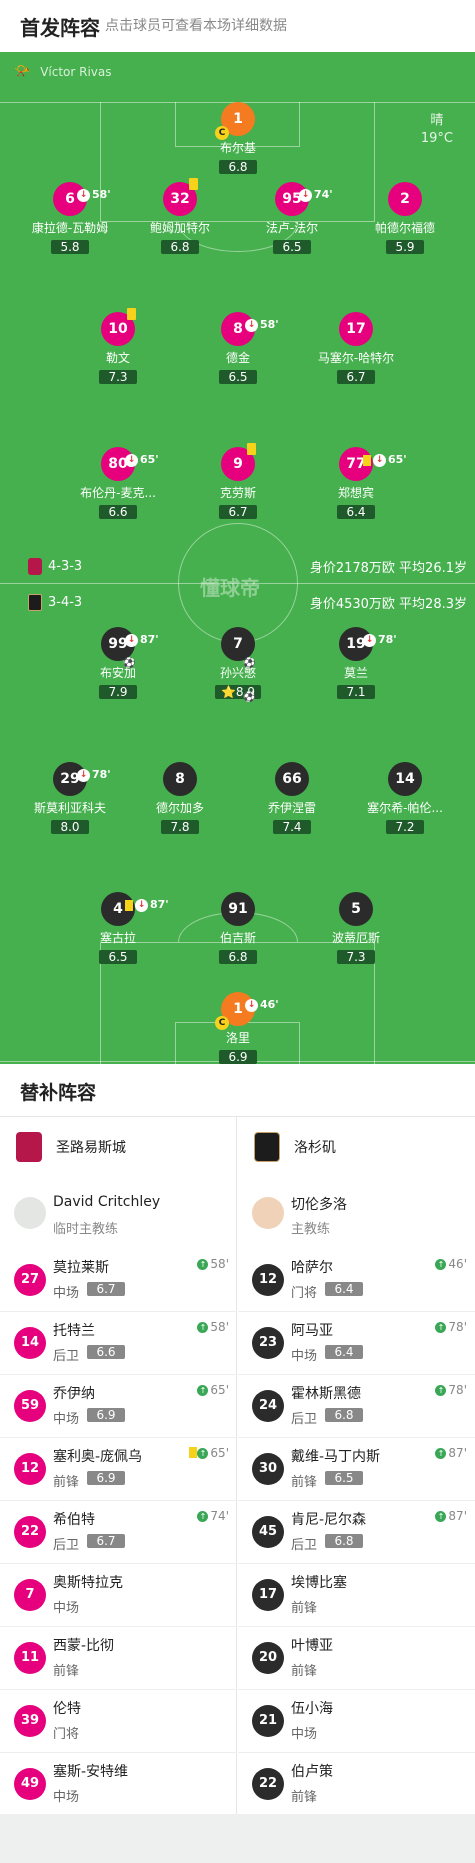 Image resolution: width=475 pixels, height=1863 pixels. What do you see at coordinates (356, 1658) in the screenshot?
I see `sub-player-row: 20 叶博亚 前锋` at bounding box center [356, 1658].